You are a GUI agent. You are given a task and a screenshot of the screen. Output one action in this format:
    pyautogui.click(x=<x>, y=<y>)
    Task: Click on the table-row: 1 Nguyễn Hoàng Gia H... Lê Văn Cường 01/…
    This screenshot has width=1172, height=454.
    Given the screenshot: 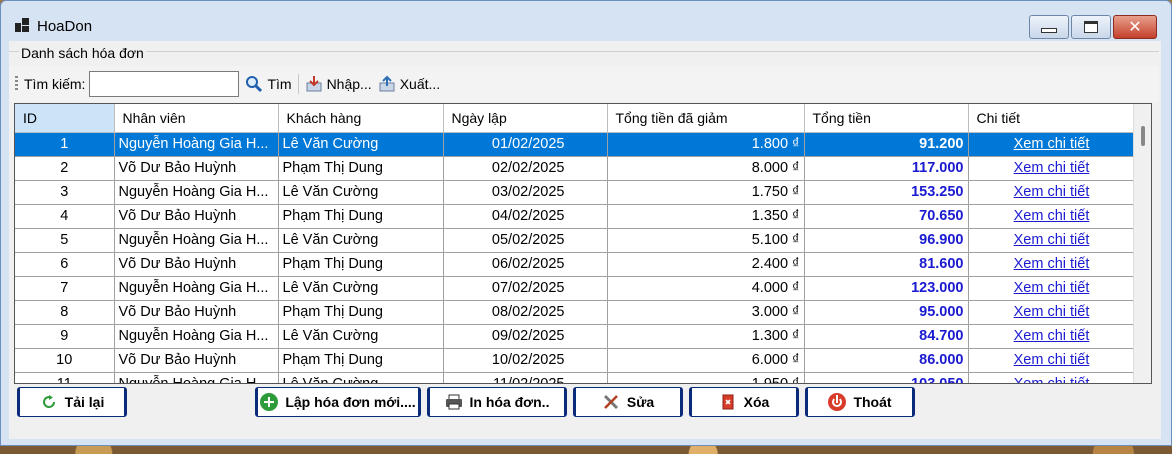 What is the action you would take?
    pyautogui.click(x=575, y=144)
    